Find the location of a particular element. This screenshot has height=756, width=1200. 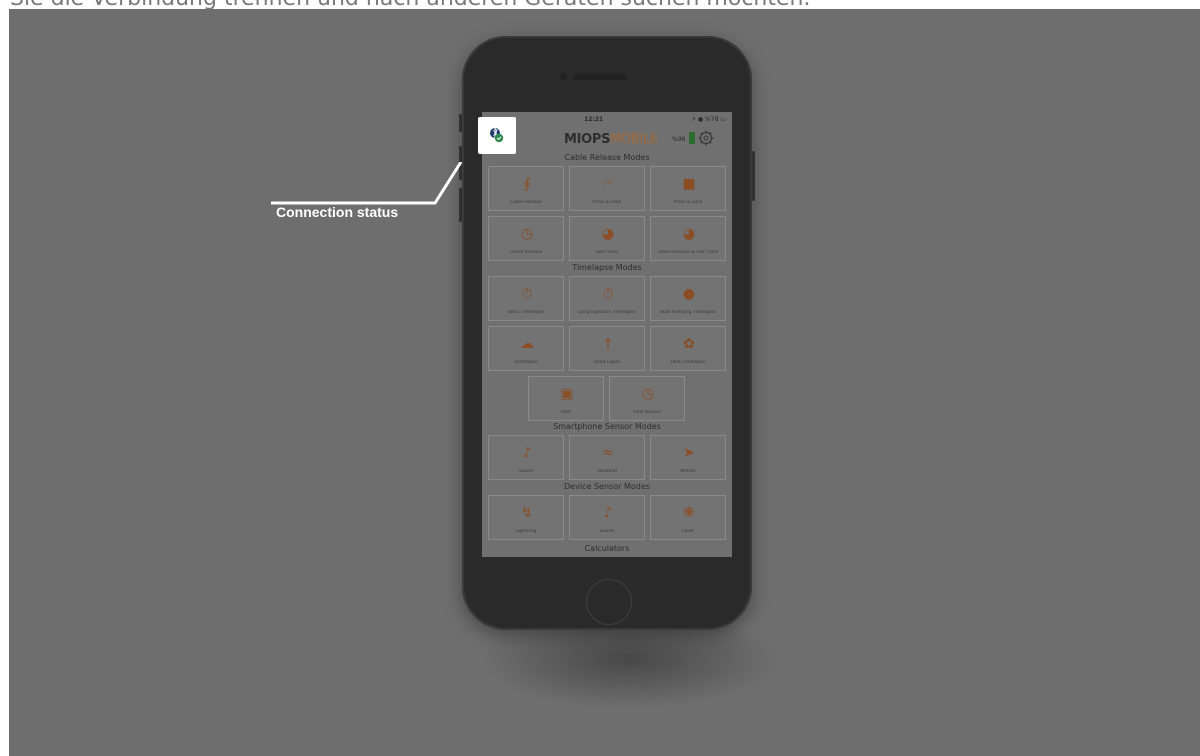

tile-laser: ❋ Laser is located at coordinates (688, 517).